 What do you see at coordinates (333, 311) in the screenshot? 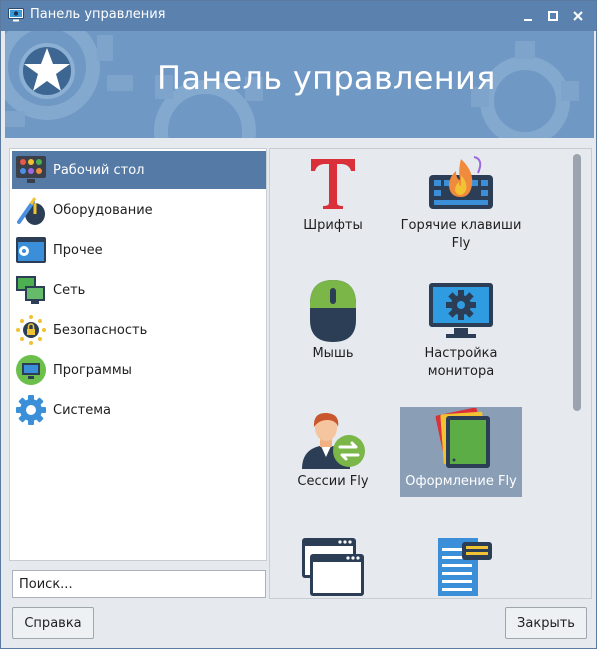
I see `mouse-icon` at bounding box center [333, 311].